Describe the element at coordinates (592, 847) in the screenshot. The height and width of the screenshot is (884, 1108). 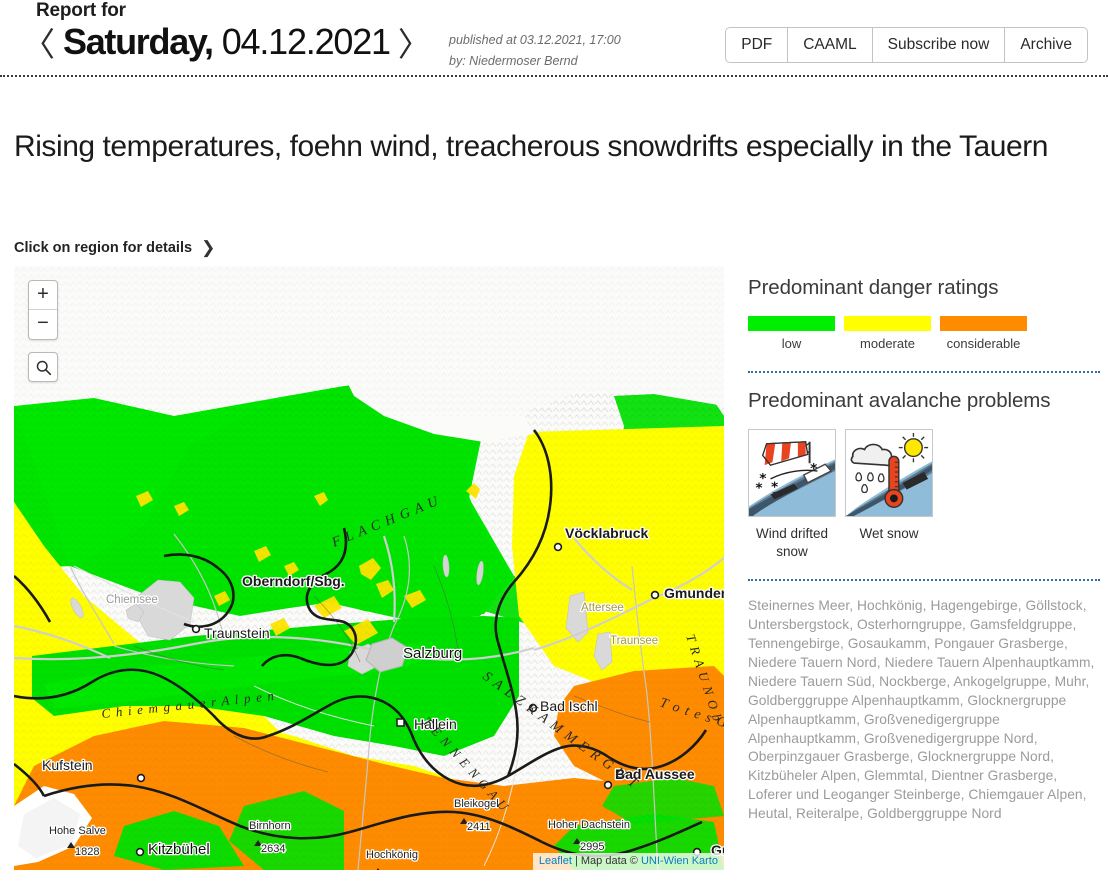
I see `map-place-label: 2995` at that location.